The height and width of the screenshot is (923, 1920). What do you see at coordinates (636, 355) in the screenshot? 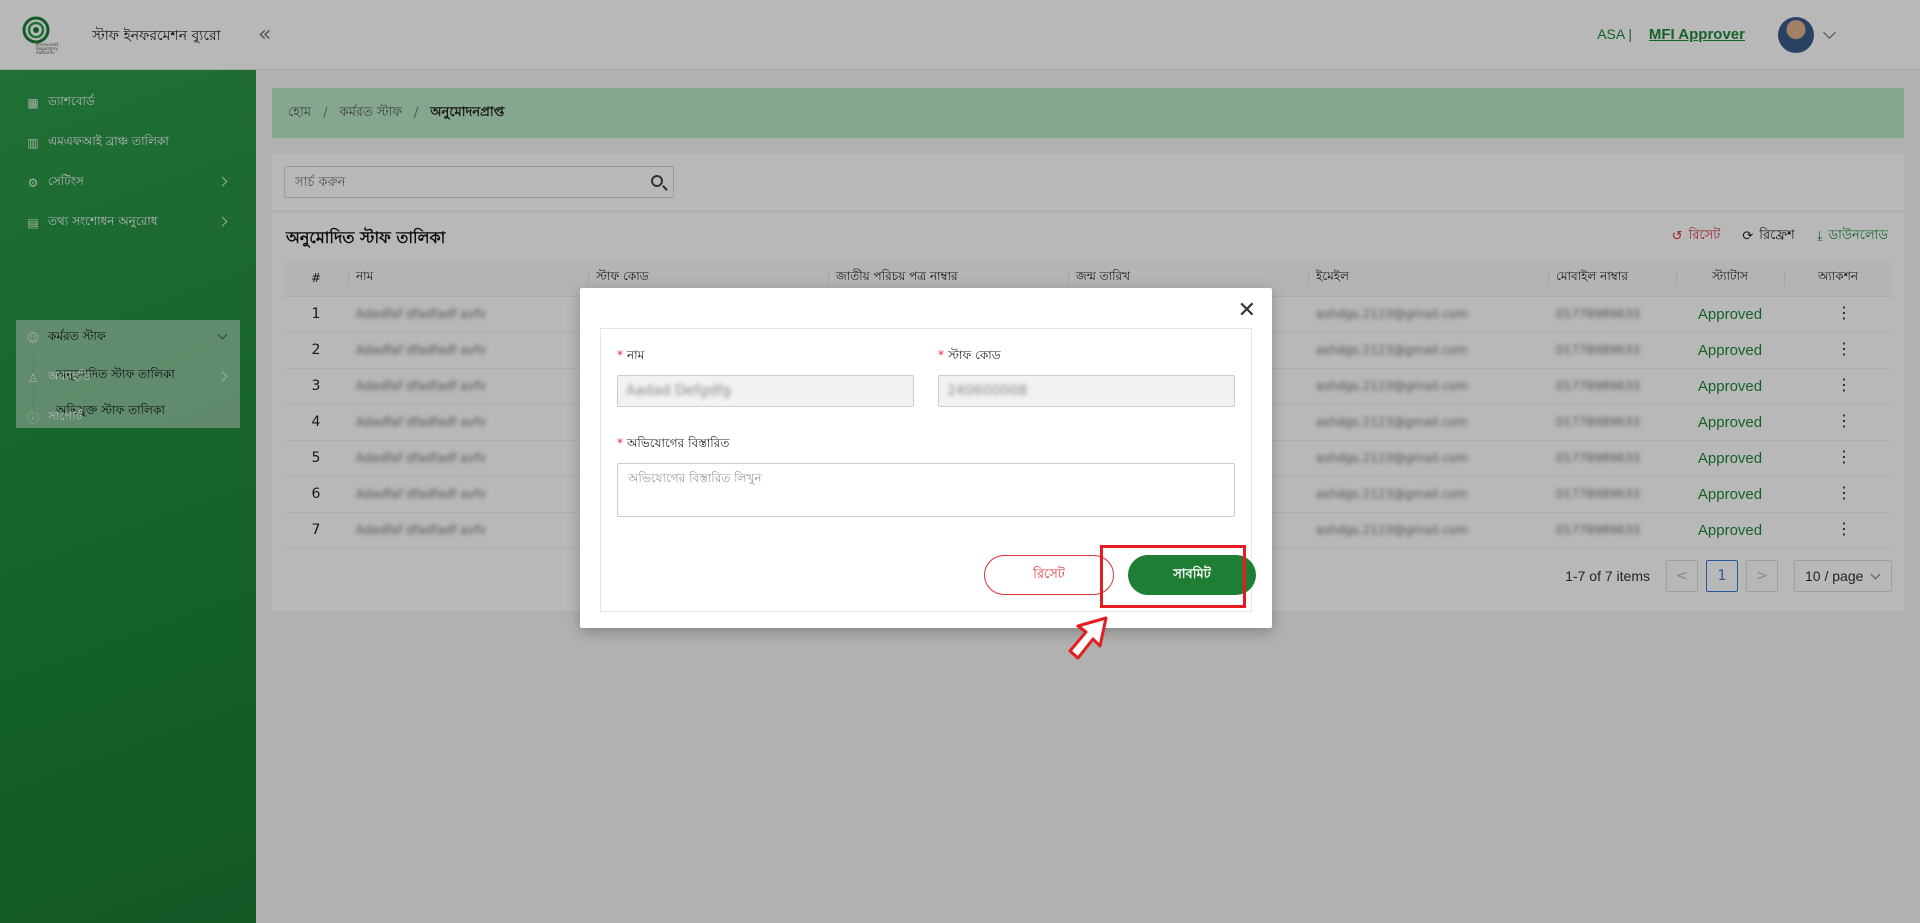
I see `name-label-text: নাম` at bounding box center [636, 355].